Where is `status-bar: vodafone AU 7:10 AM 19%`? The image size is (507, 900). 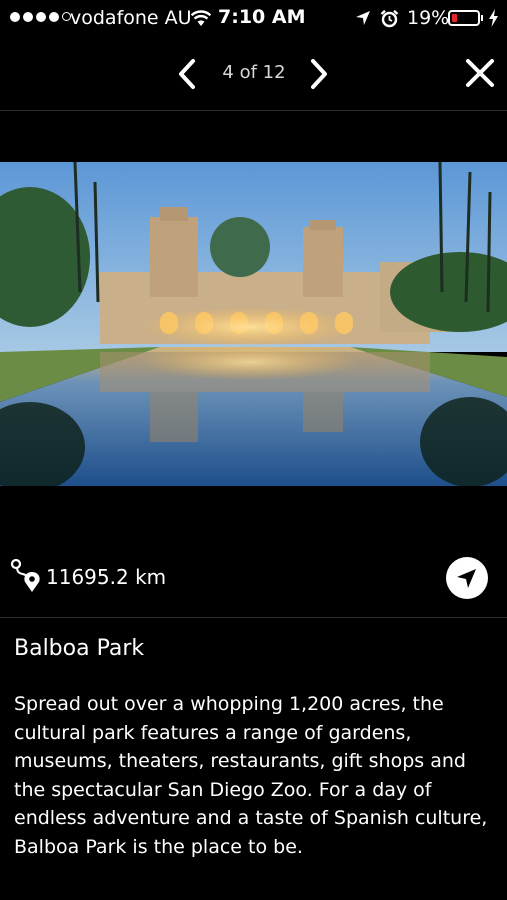
status-bar: vodafone AU 7:10 AM 19% is located at coordinates (253, 19).